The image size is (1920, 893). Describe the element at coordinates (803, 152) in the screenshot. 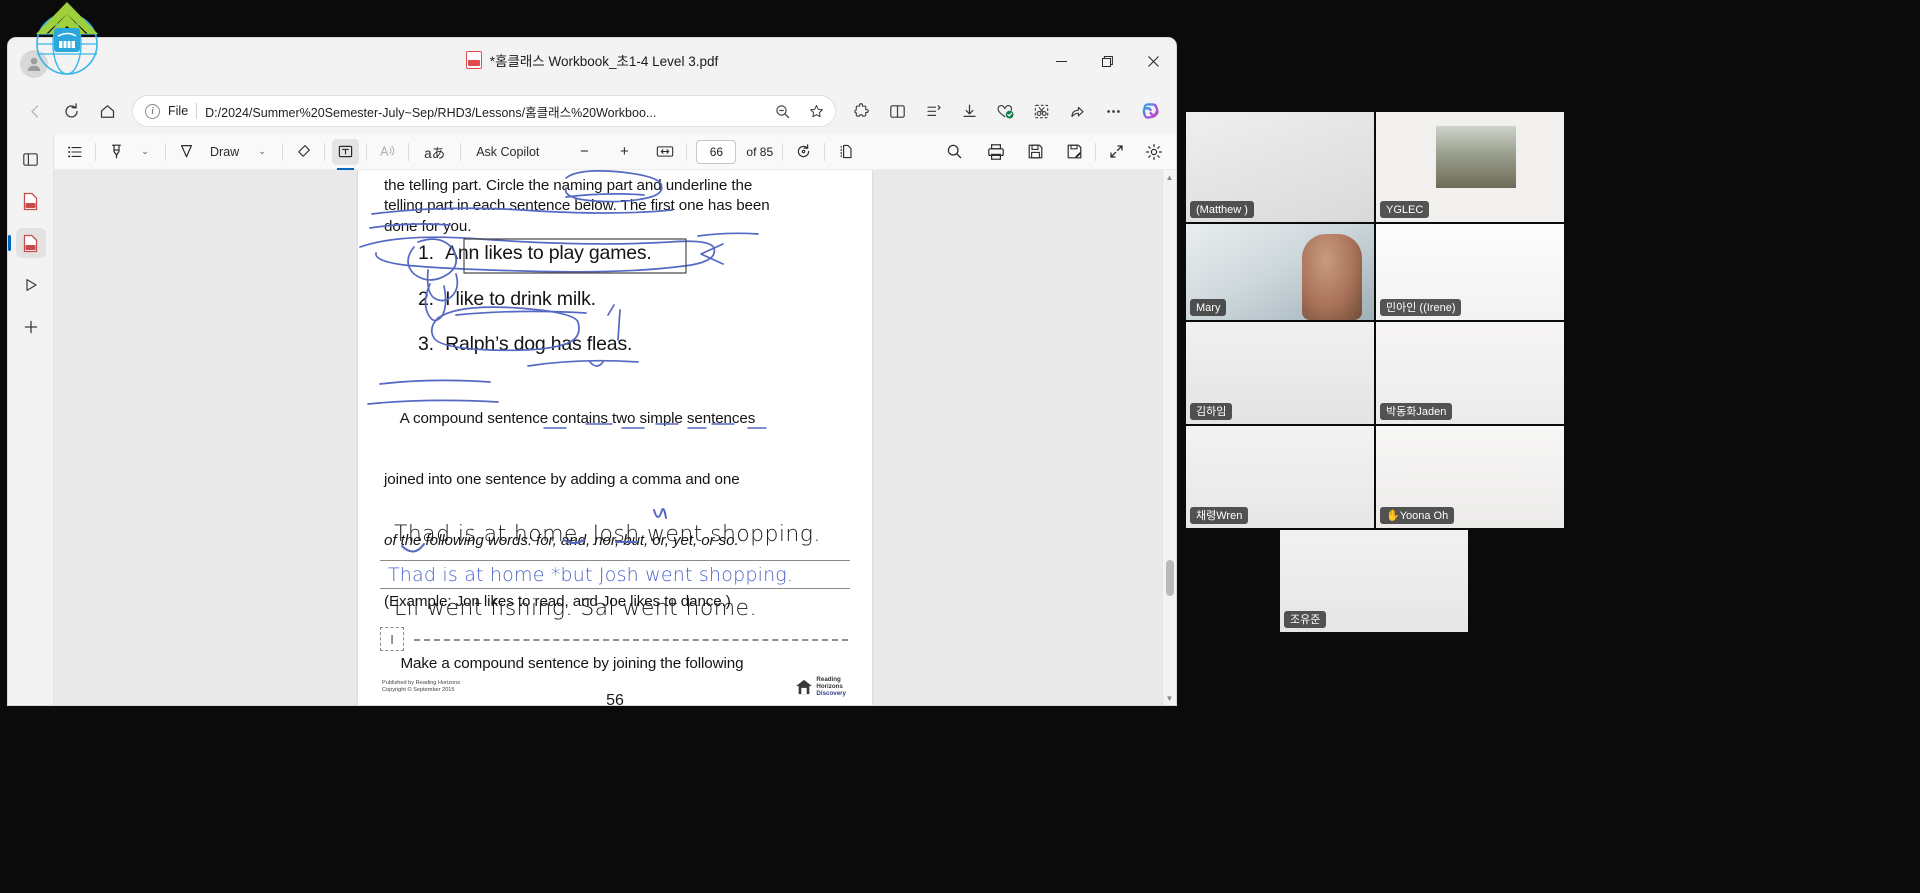

I see `rotate-icon` at that location.